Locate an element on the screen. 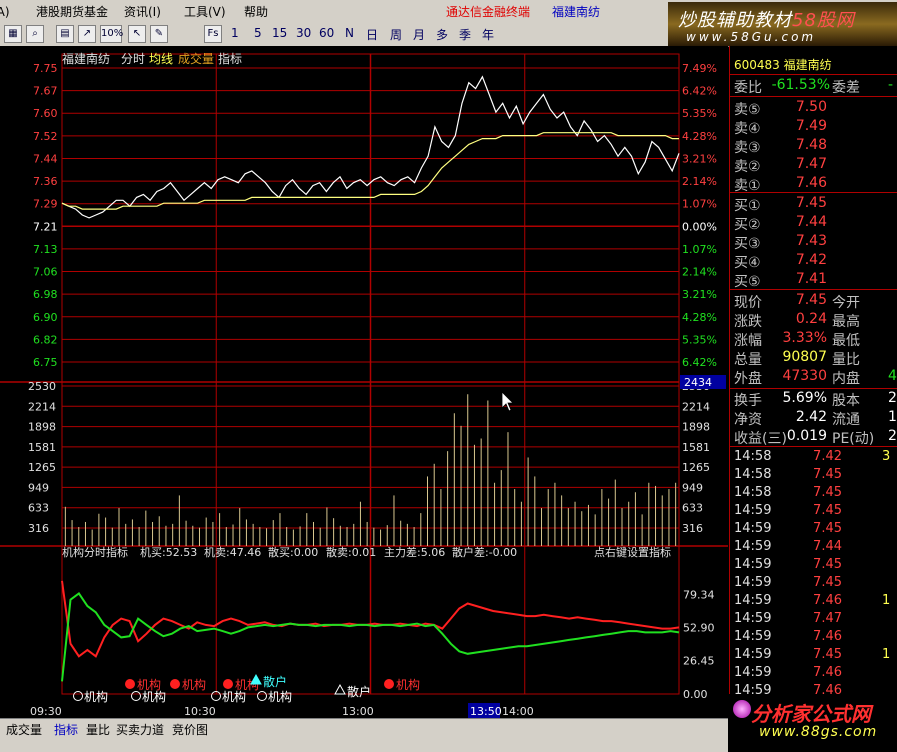 This screenshot has width=897, height=752. pct-tick-label: 1.07% is located at coordinates (699, 204).